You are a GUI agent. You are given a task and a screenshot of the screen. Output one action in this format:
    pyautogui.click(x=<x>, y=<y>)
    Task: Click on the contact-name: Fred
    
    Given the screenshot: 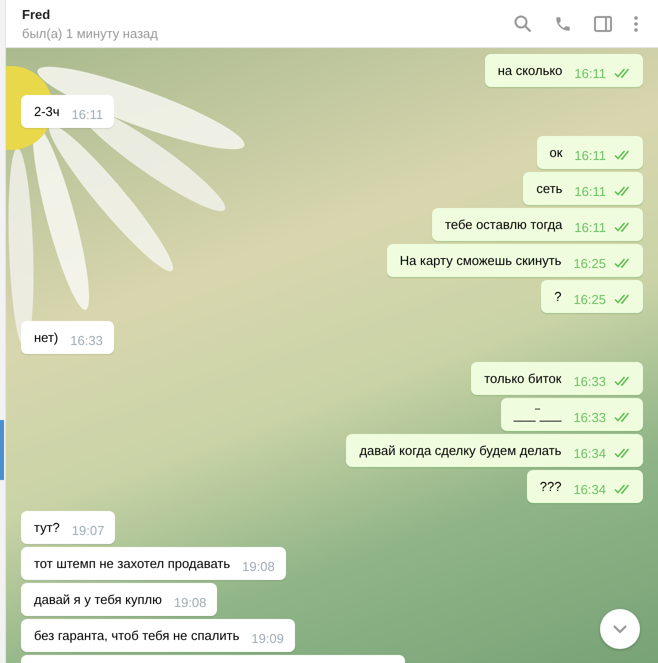 What is the action you would take?
    pyautogui.click(x=37, y=14)
    